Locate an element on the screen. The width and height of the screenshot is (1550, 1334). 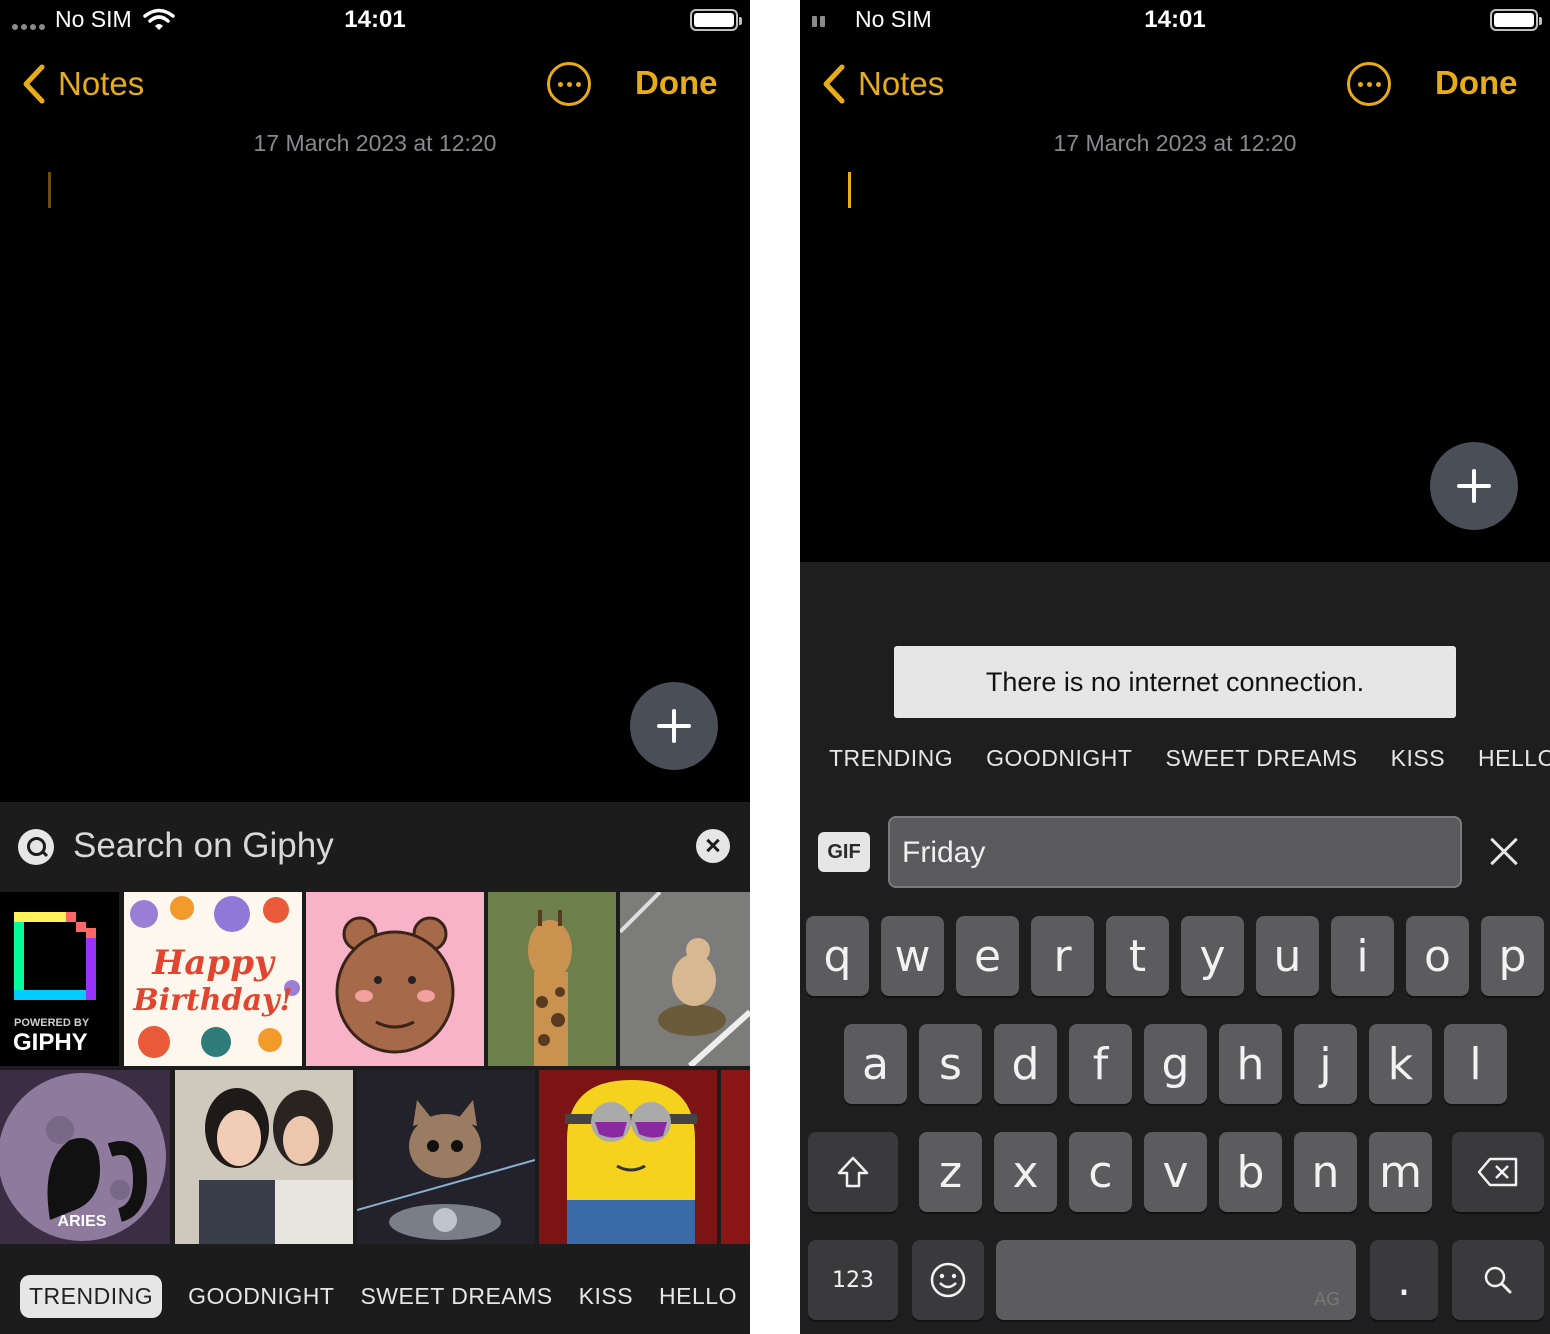
key-v: v is located at coordinates (1175, 1172).